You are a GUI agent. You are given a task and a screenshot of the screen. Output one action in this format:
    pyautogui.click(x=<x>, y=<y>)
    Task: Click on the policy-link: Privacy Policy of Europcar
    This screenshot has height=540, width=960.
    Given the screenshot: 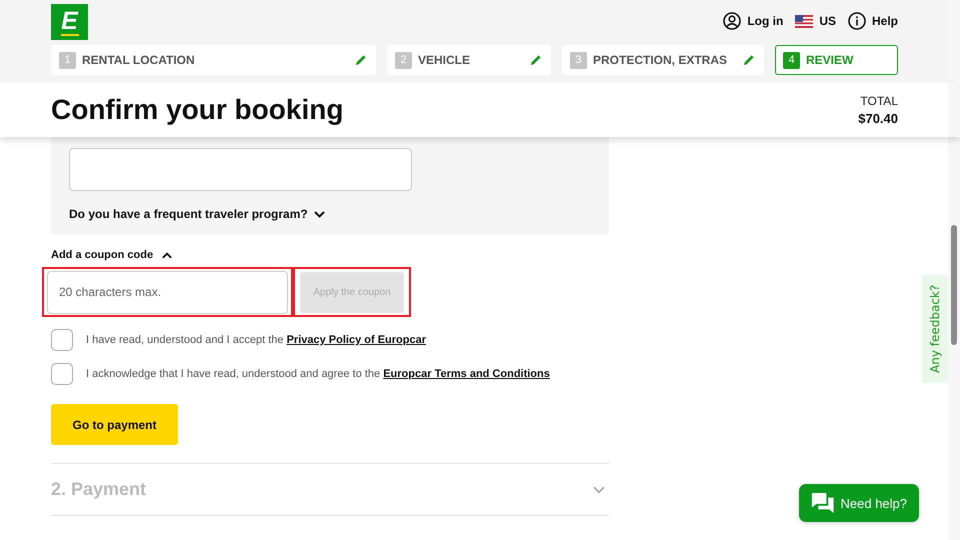 What is the action you would take?
    pyautogui.click(x=356, y=340)
    